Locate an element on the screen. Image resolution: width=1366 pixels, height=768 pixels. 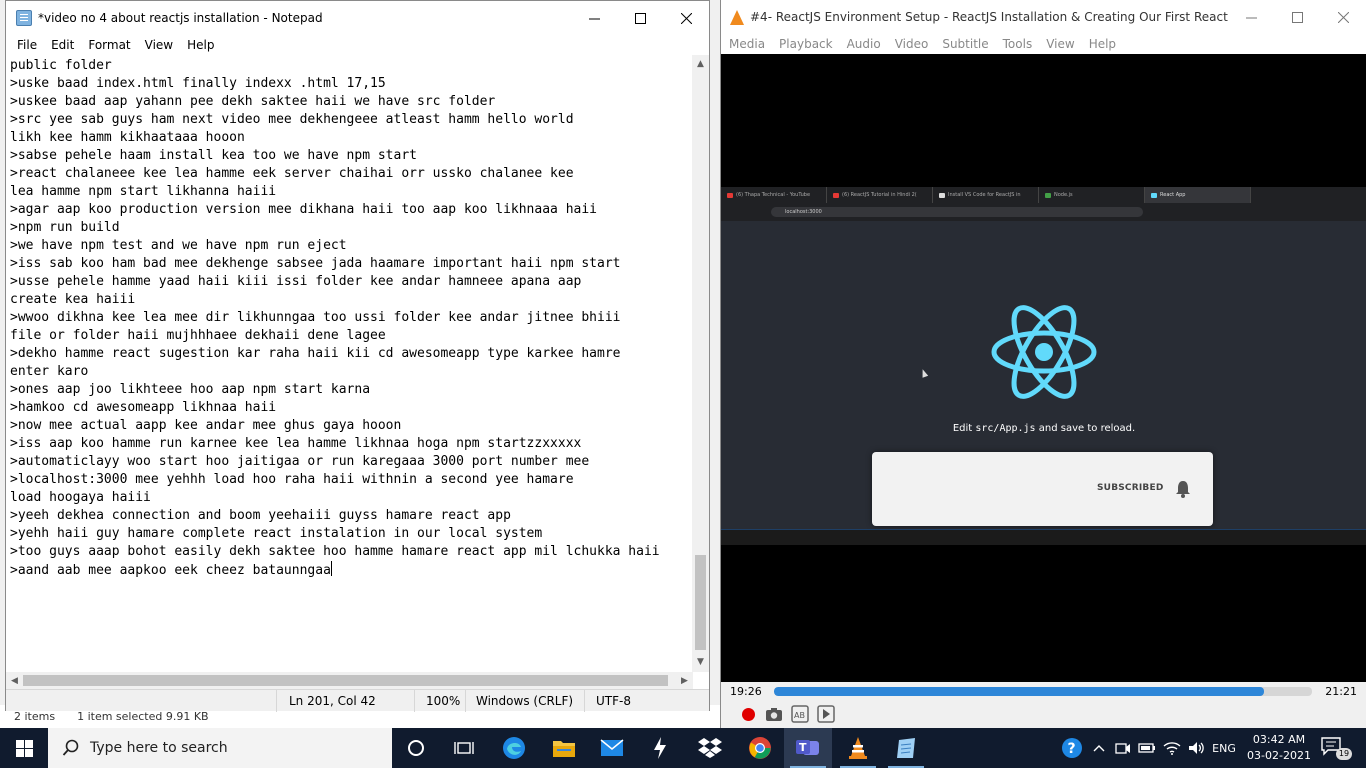
teams-icon: T is located at coordinates (807, 747).